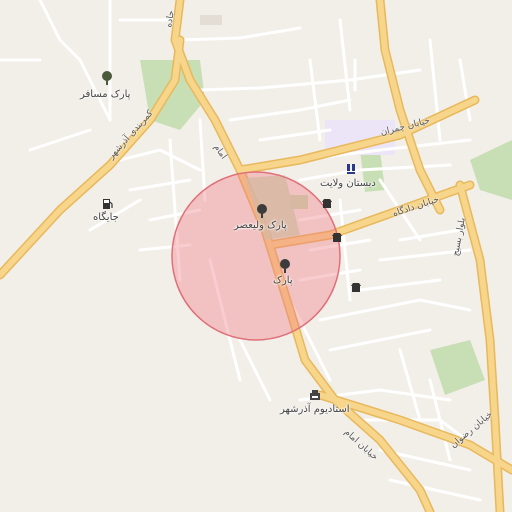  What do you see at coordinates (315, 409) in the screenshot?
I see `label-stadium: استادیوم آذرشهر` at bounding box center [315, 409].